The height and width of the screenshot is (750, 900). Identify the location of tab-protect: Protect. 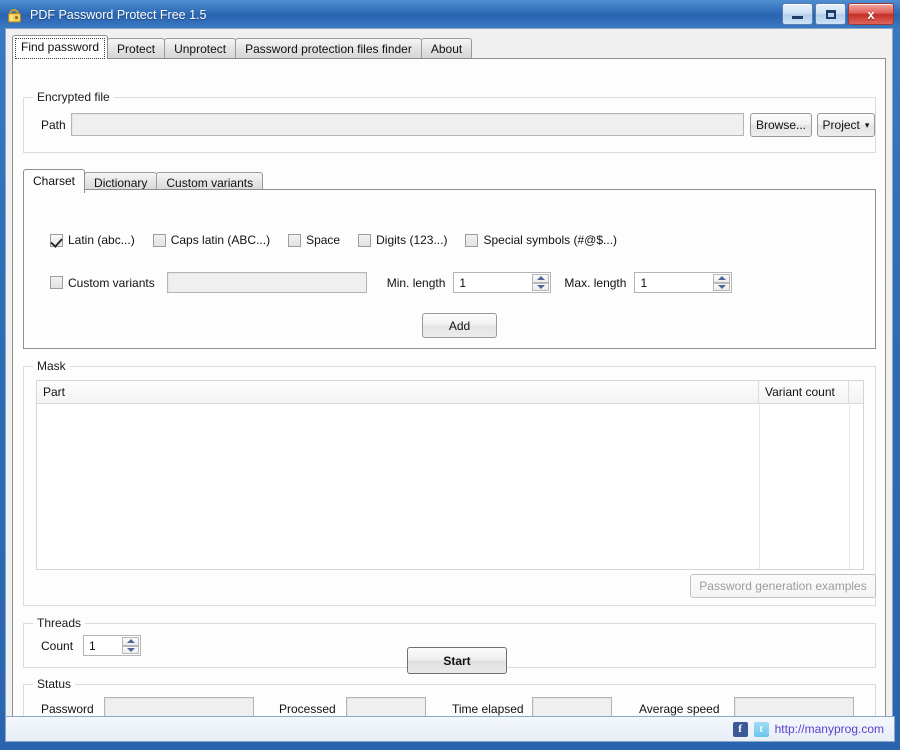
(136, 48).